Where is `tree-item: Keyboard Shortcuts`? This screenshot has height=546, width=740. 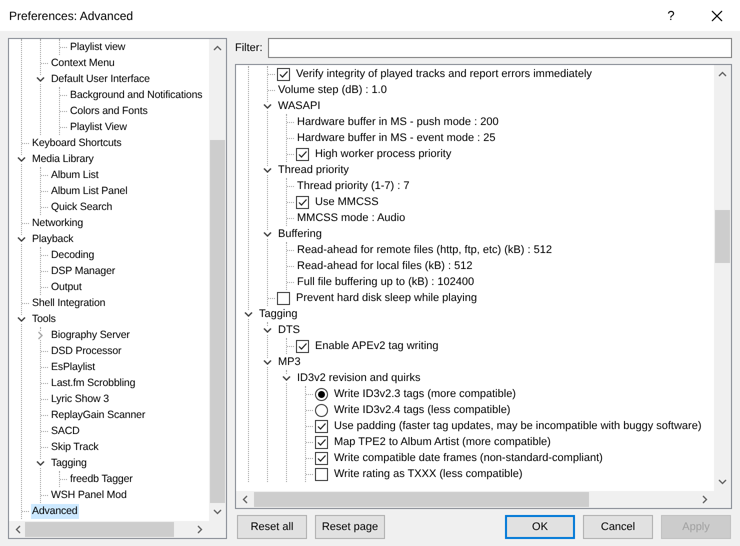 tree-item: Keyboard Shortcuts is located at coordinates (77, 143).